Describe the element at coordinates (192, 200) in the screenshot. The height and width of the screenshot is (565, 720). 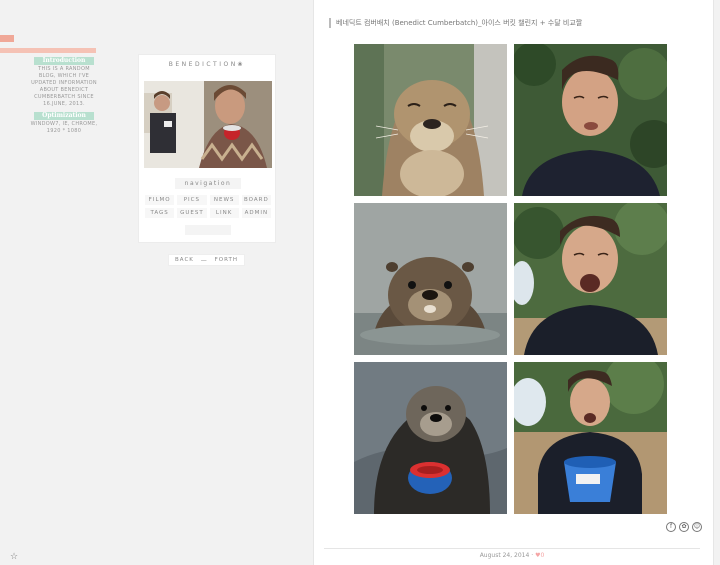
I see `nav-item-pics: PICS` at that location.